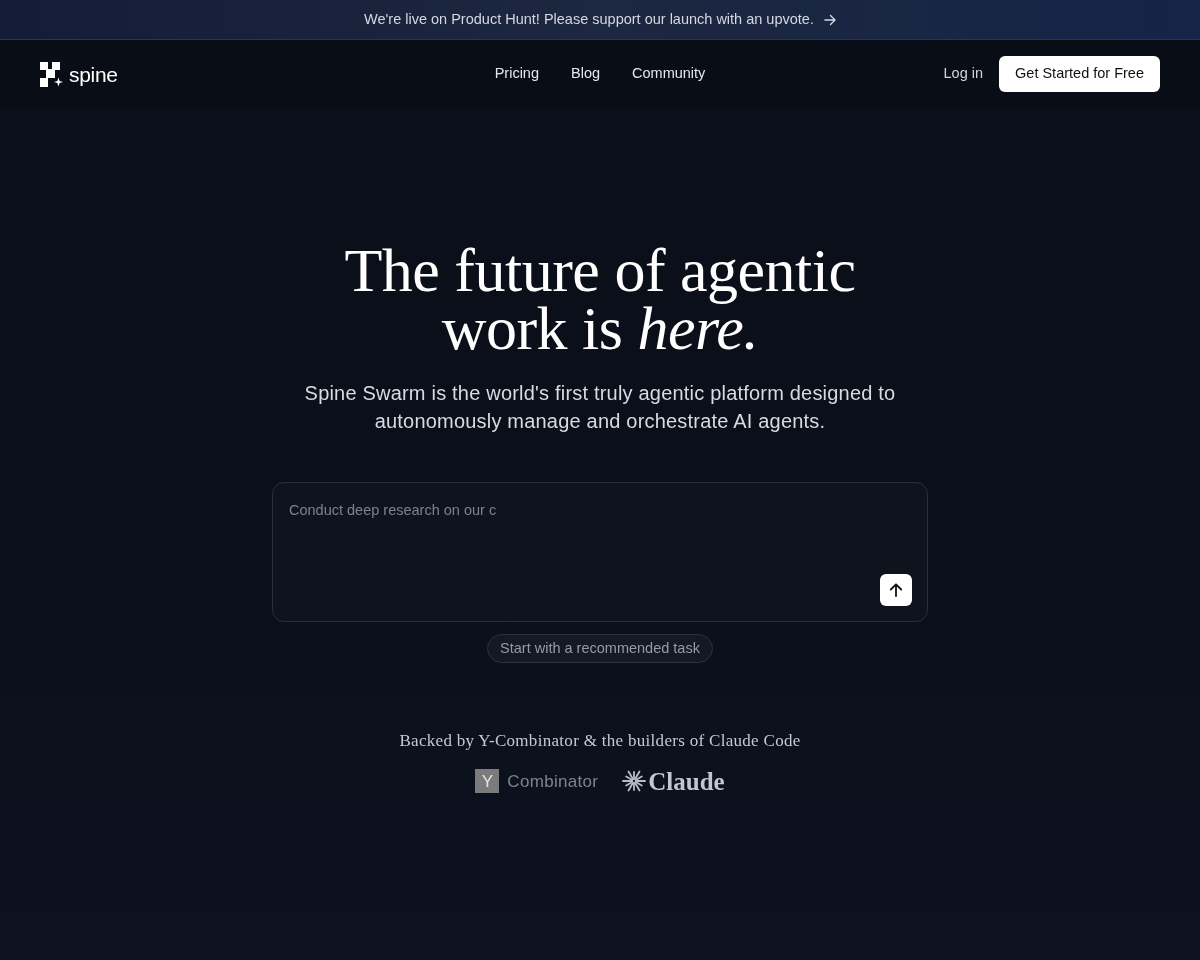 The height and width of the screenshot is (960, 1200). I want to click on arrow-right-icon, so click(829, 19).